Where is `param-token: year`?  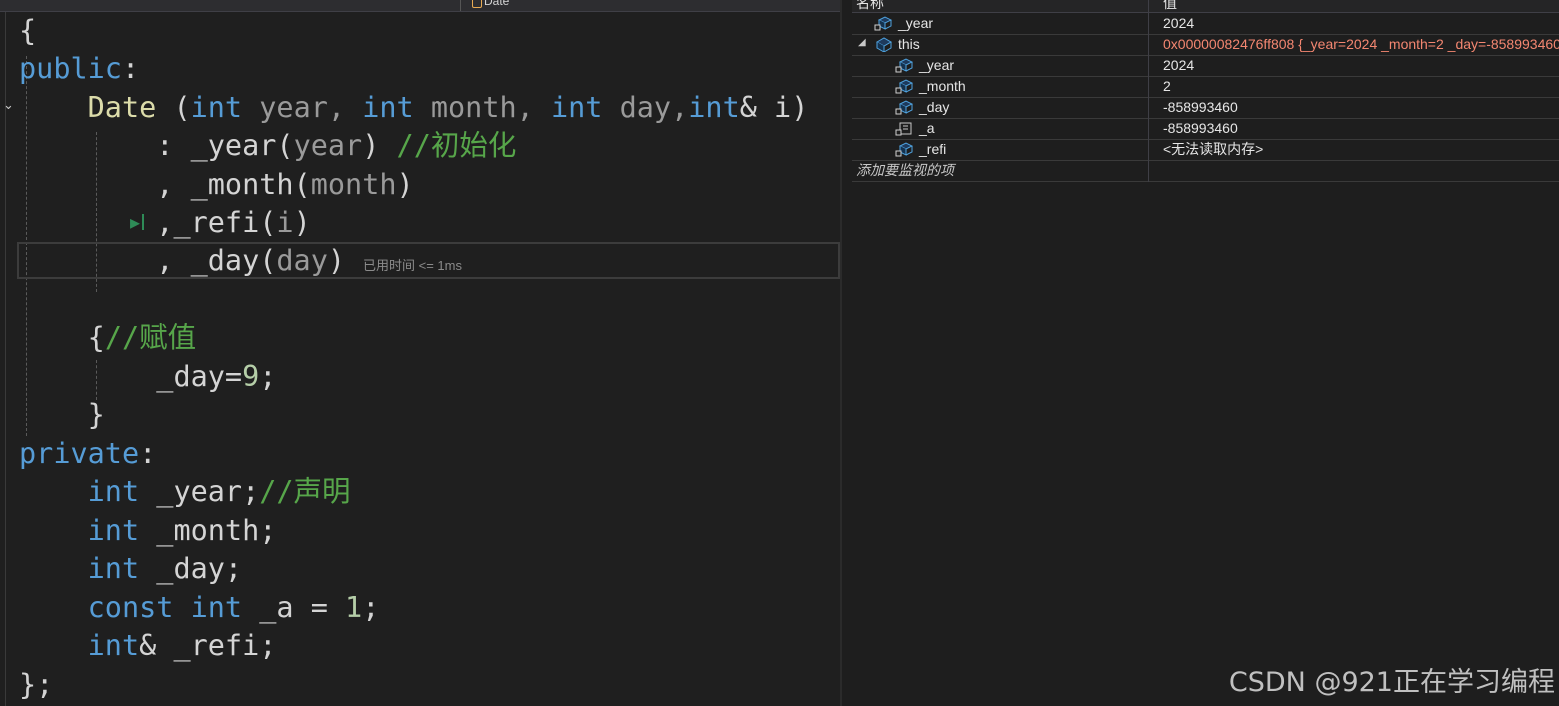 param-token: year is located at coordinates (328, 145).